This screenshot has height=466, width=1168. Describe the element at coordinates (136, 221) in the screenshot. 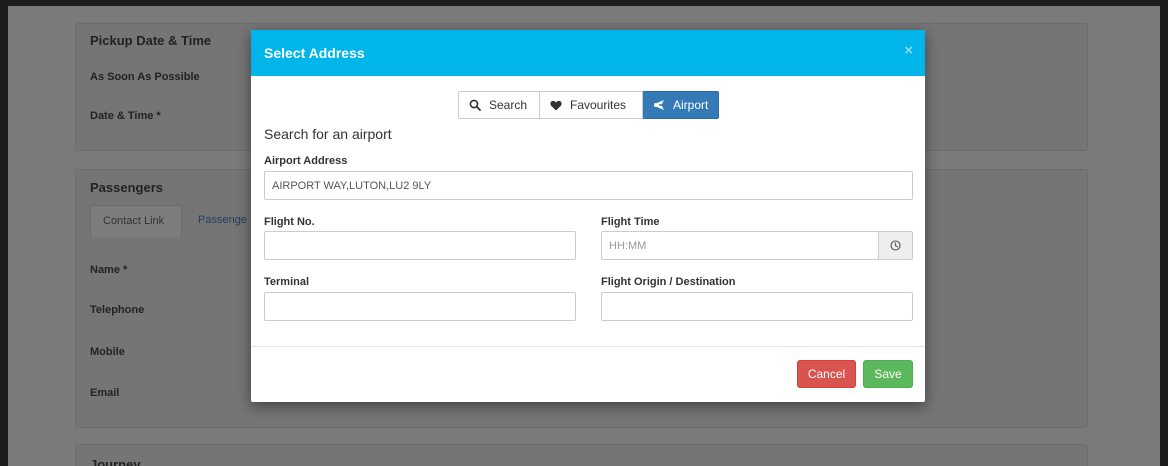

I see `tab-contact-link: Contact Link` at that location.